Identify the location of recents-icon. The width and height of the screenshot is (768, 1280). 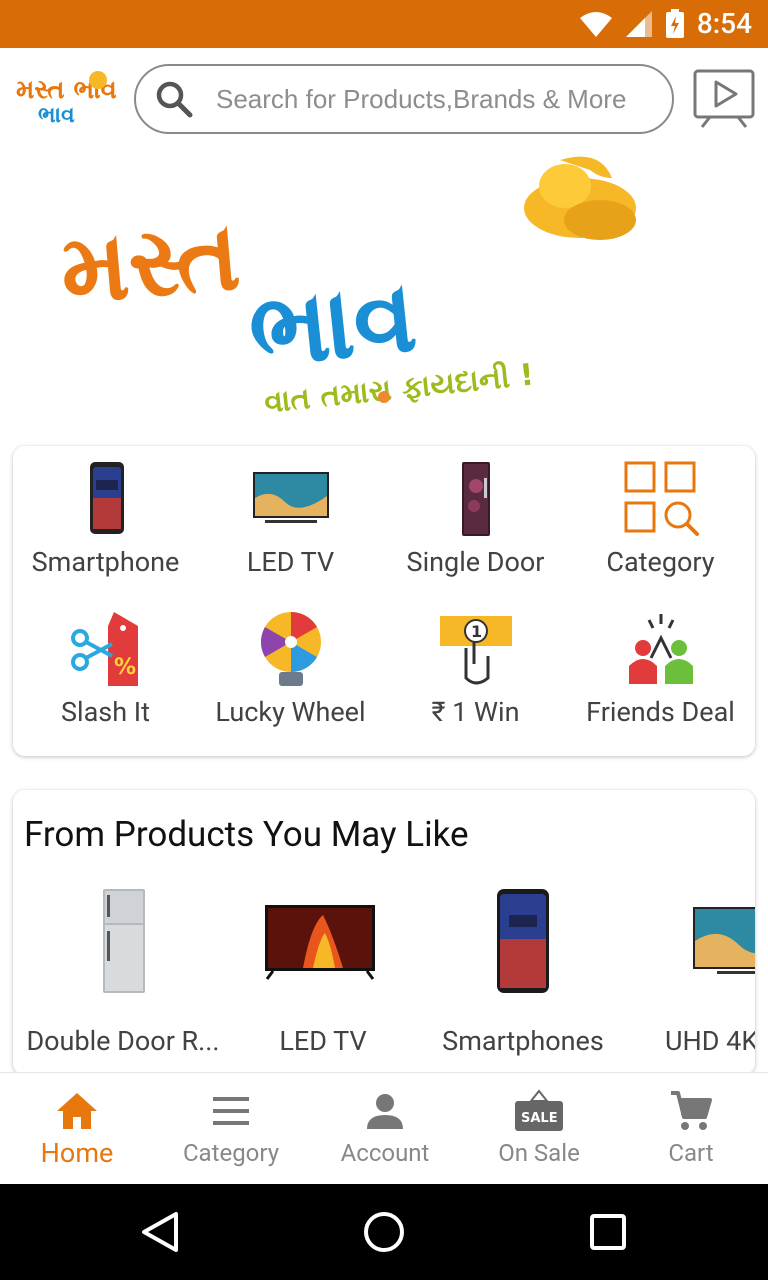
(608, 1232).